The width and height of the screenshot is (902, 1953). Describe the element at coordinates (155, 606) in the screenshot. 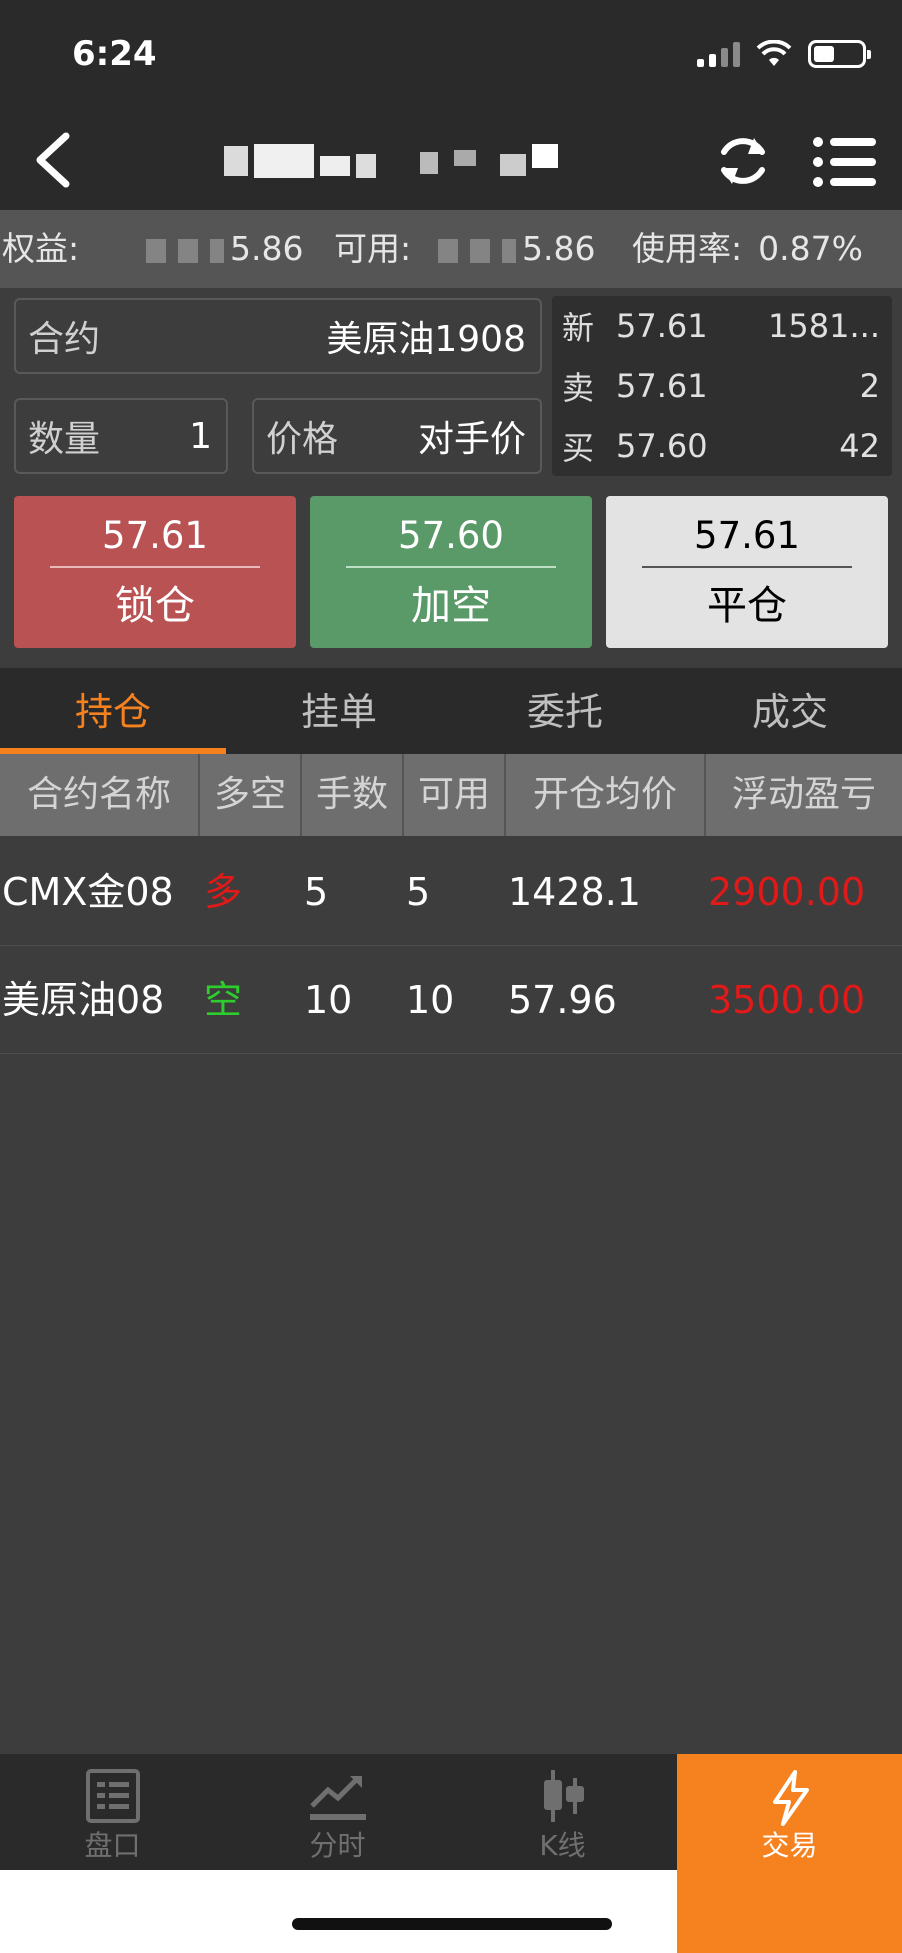

I see `lock-label: 锁仓` at that location.